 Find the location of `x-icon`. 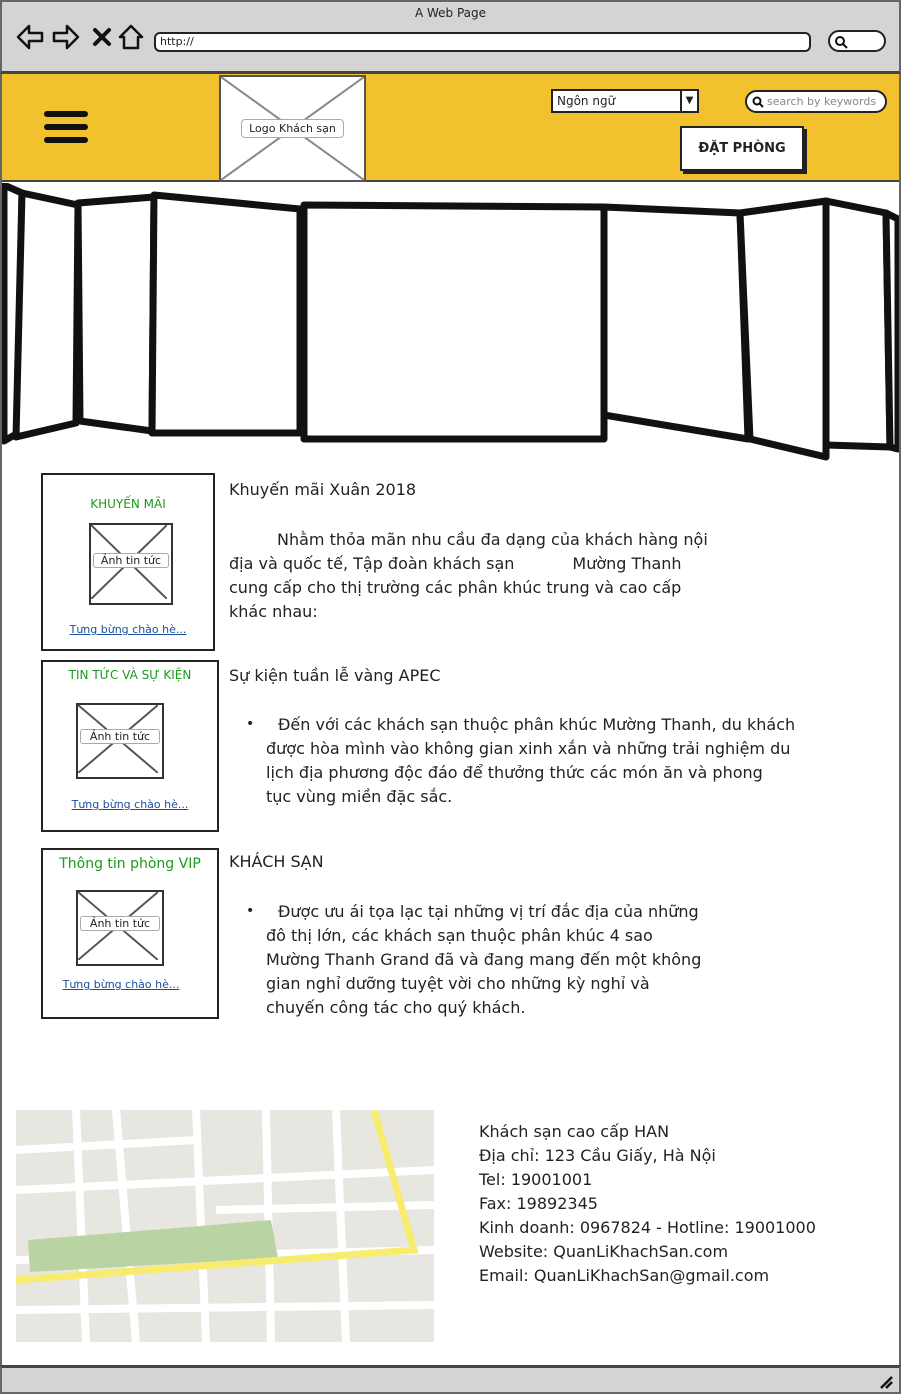

x-icon is located at coordinates (102, 37).